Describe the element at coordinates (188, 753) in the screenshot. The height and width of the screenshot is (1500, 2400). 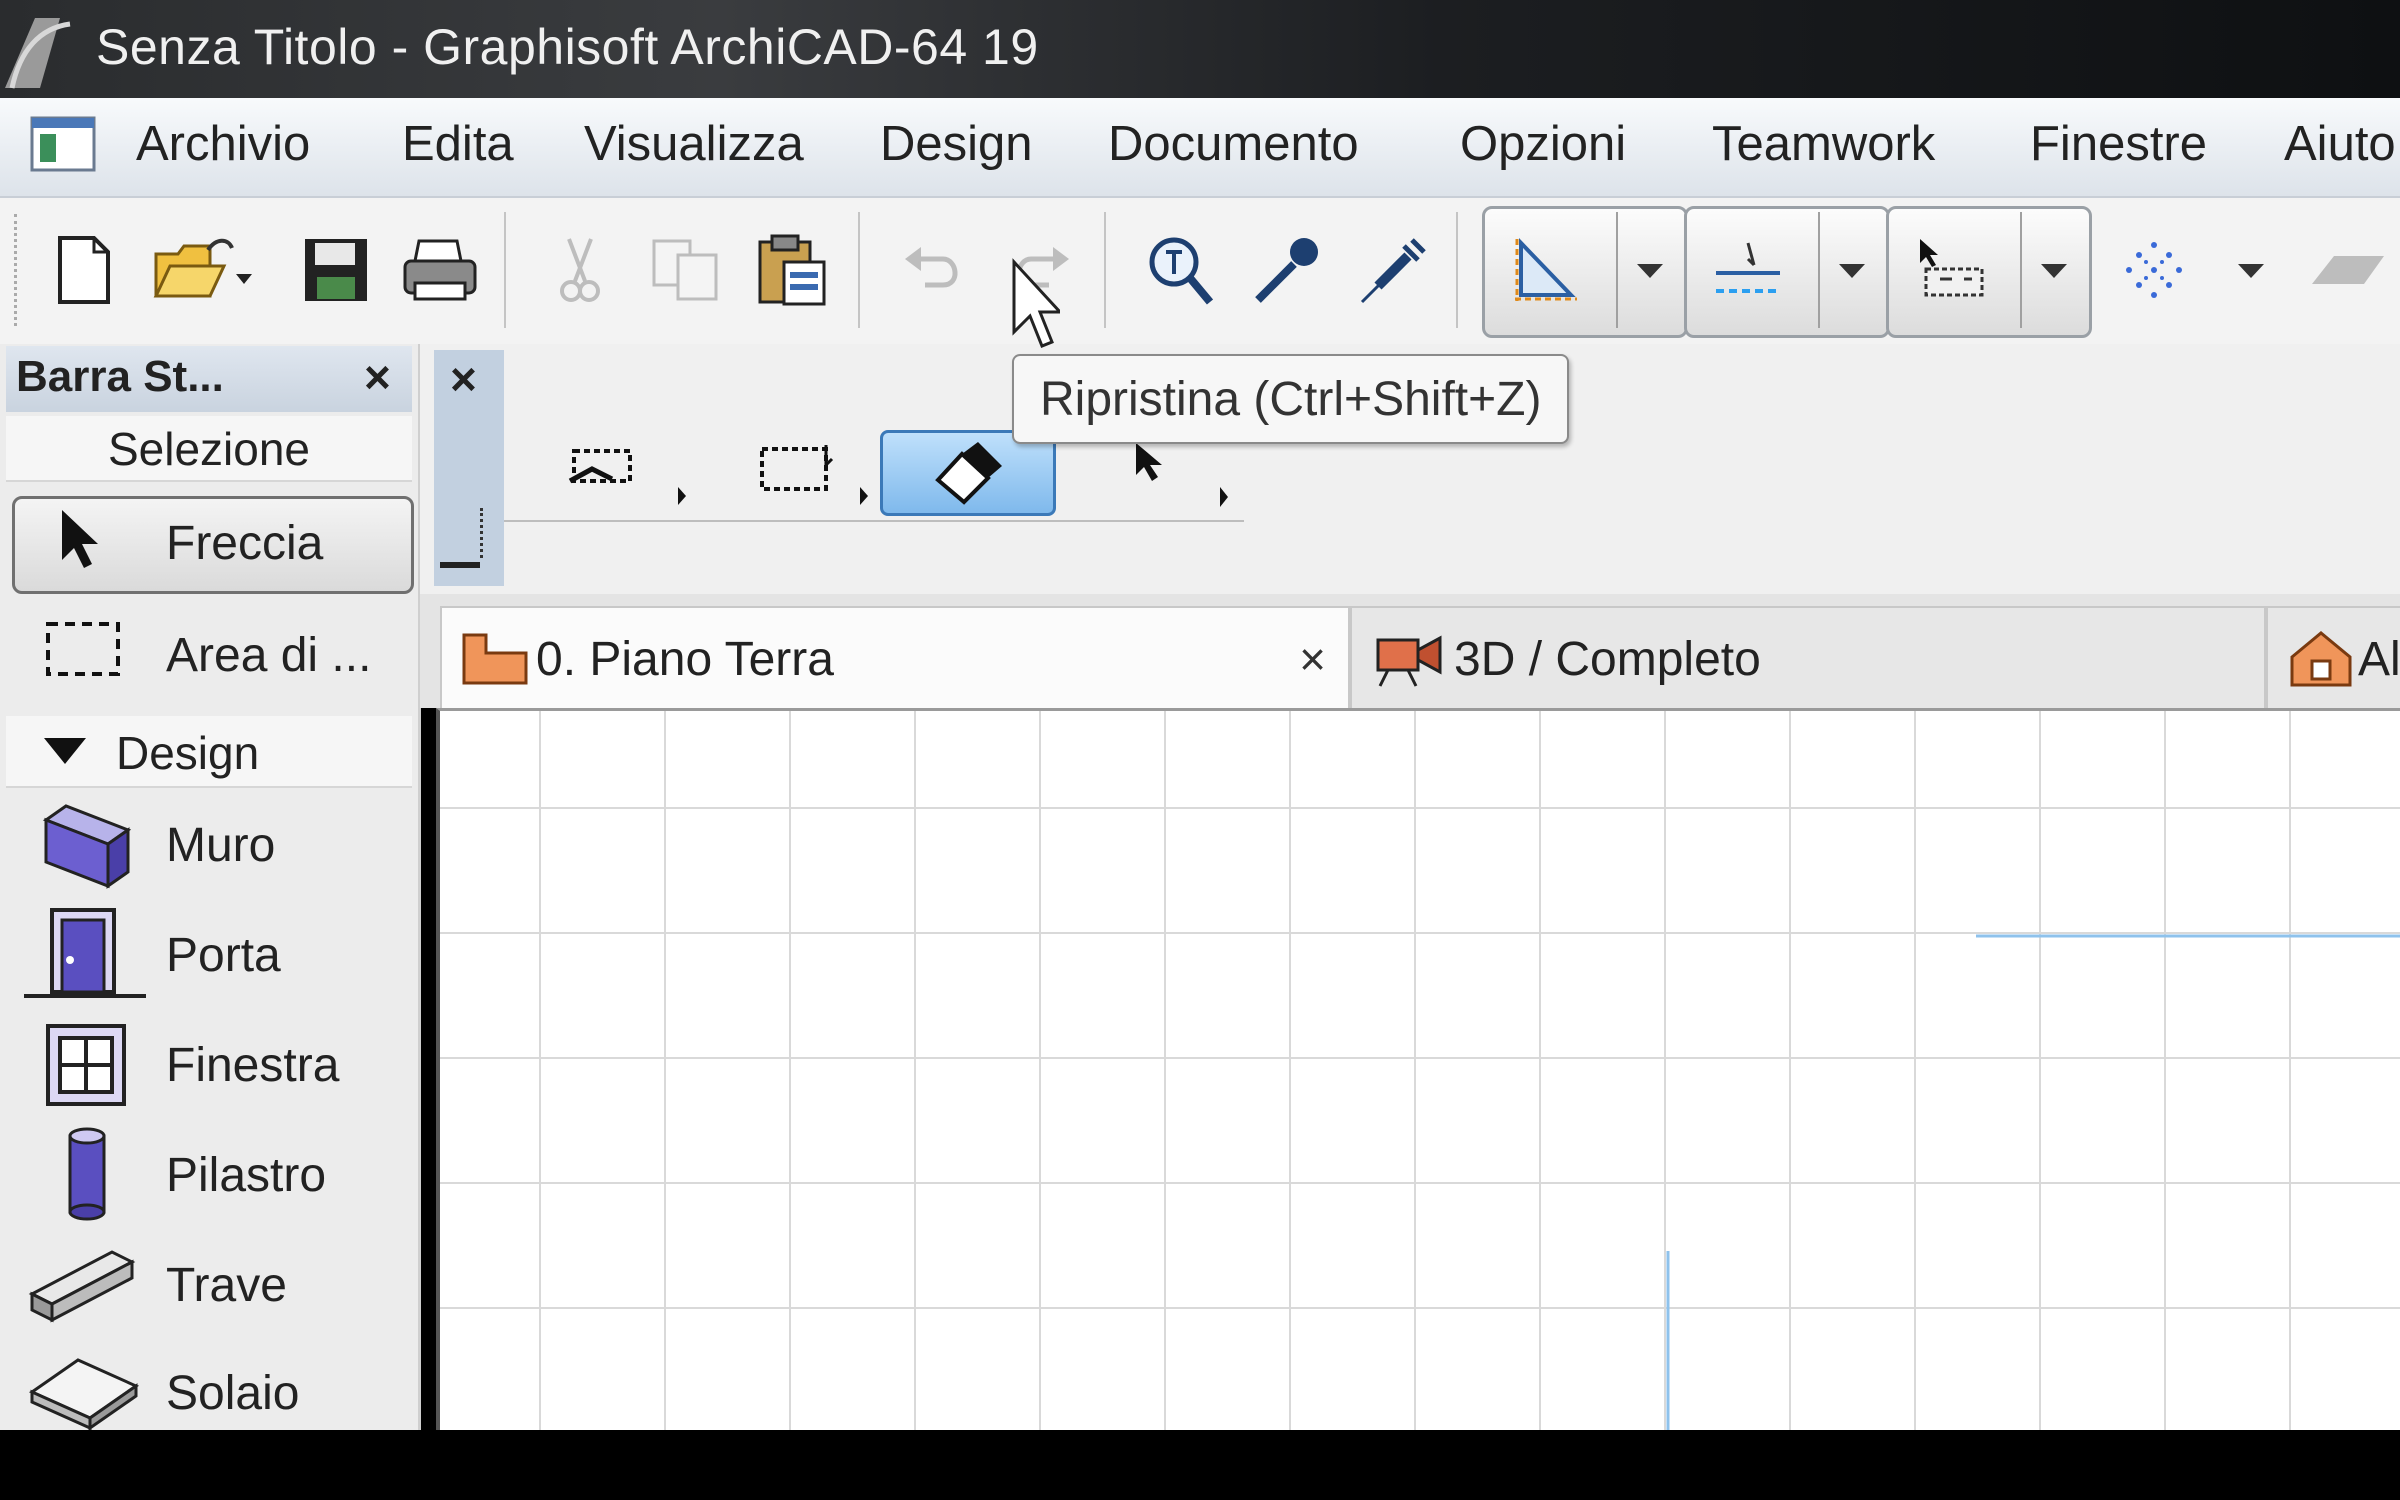
I see `section-design-label: Design` at that location.